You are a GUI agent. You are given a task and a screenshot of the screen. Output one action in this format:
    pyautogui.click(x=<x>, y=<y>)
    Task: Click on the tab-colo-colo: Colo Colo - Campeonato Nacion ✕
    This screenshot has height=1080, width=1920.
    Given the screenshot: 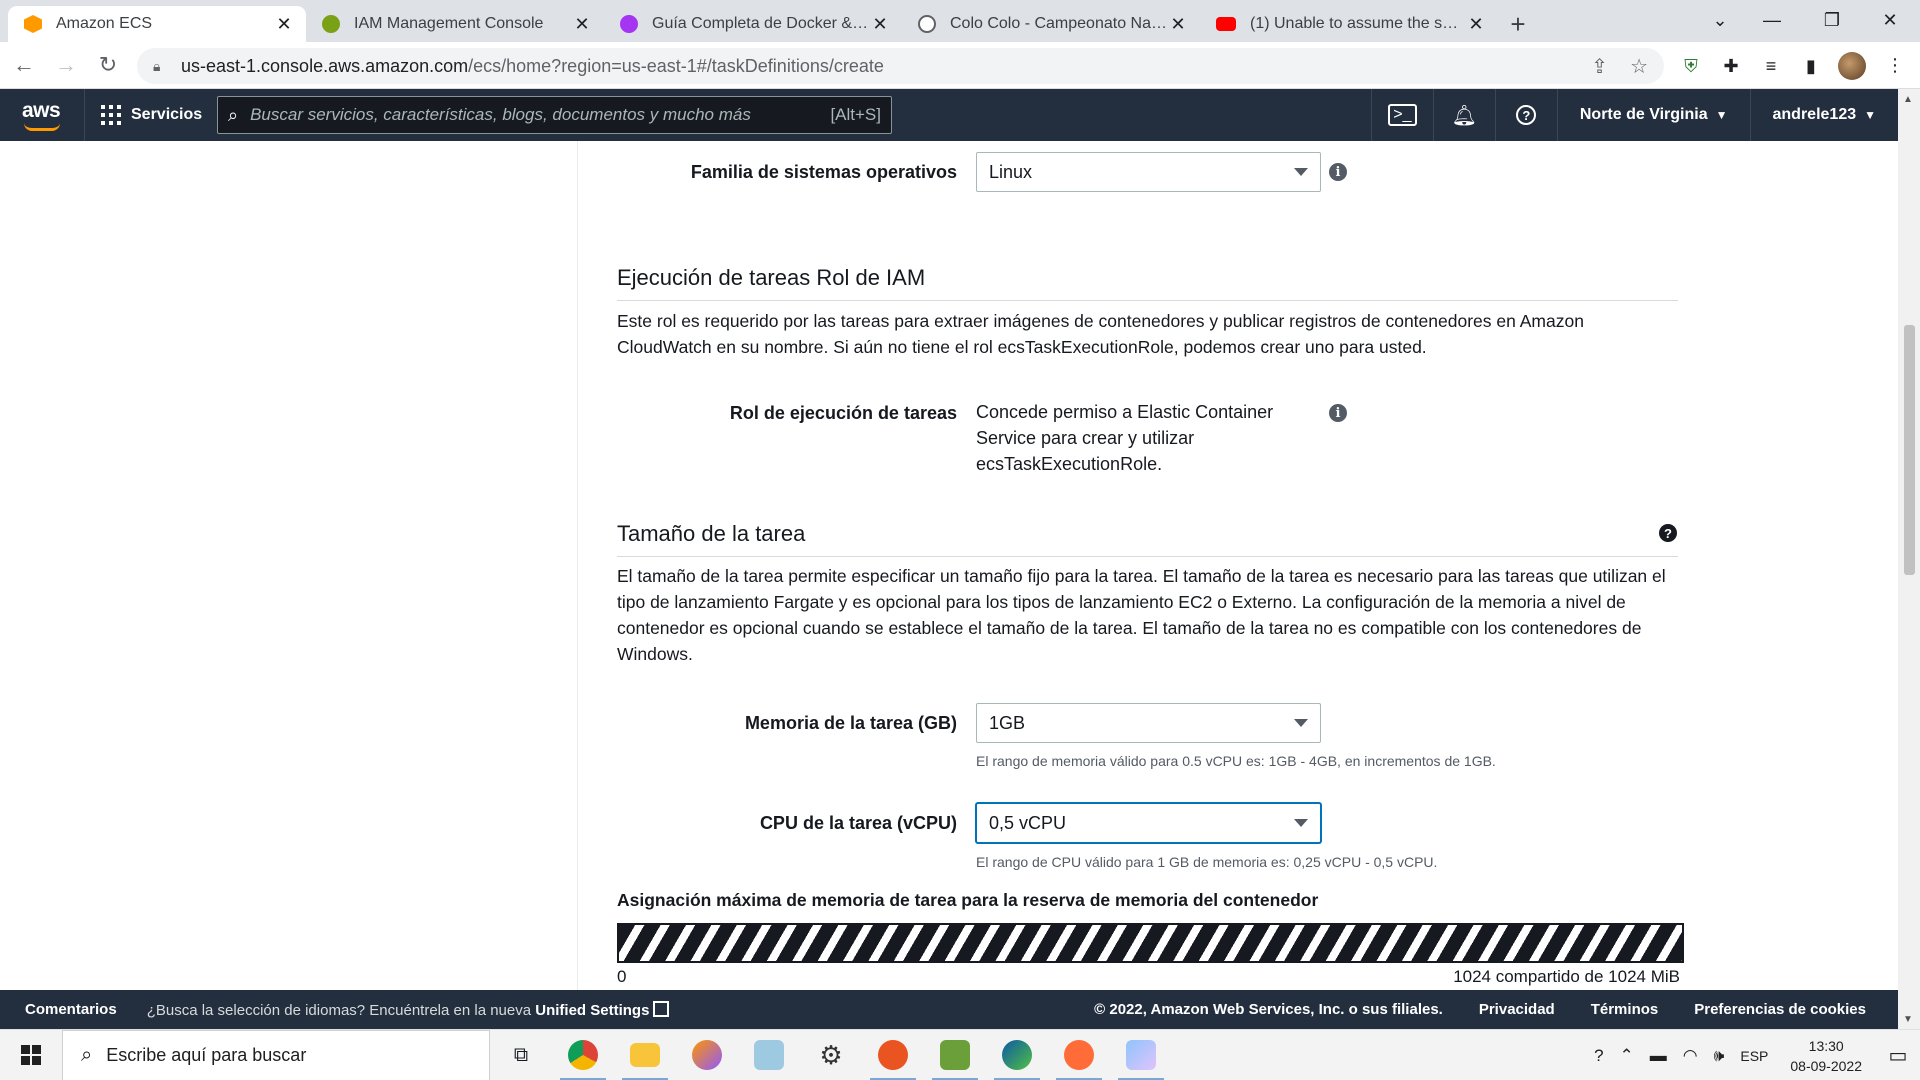 What is the action you would take?
    pyautogui.click(x=1051, y=24)
    